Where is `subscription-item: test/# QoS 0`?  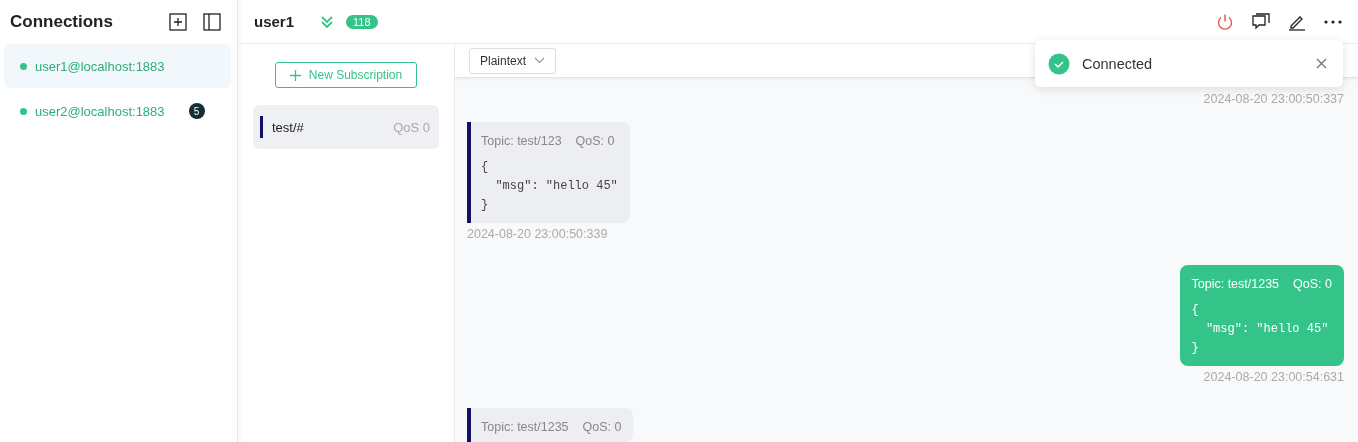
subscription-item: test/# QoS 0 is located at coordinates (346, 127).